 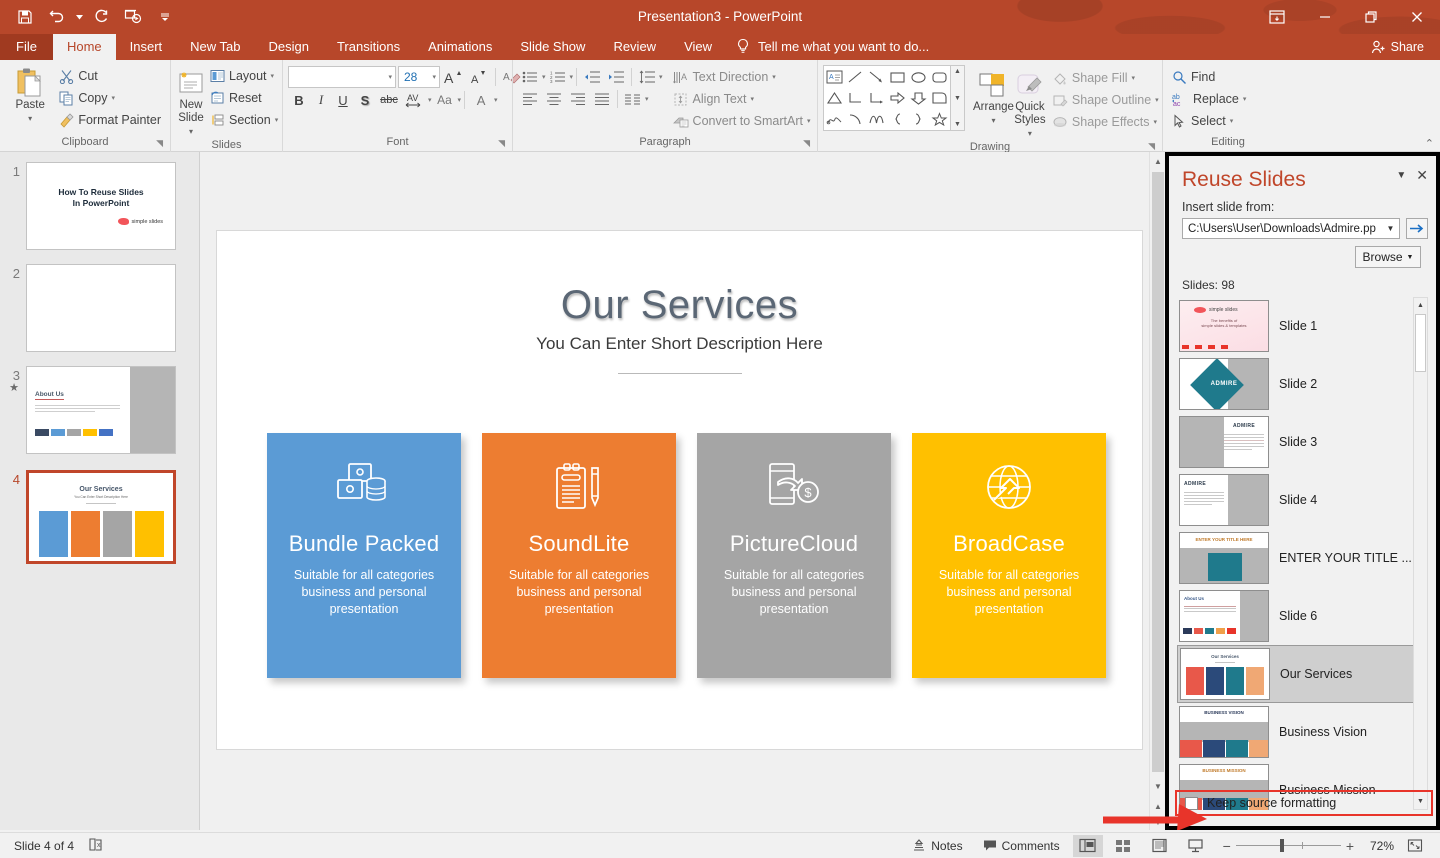 I want to click on zoom-out-button: −, so click(x=1227, y=846).